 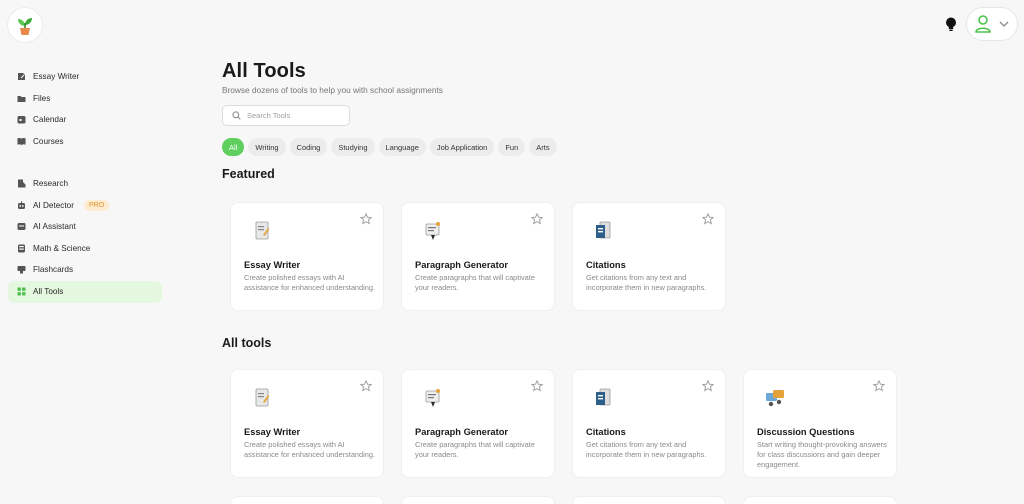 I want to click on book-icon, so click(x=21, y=141).